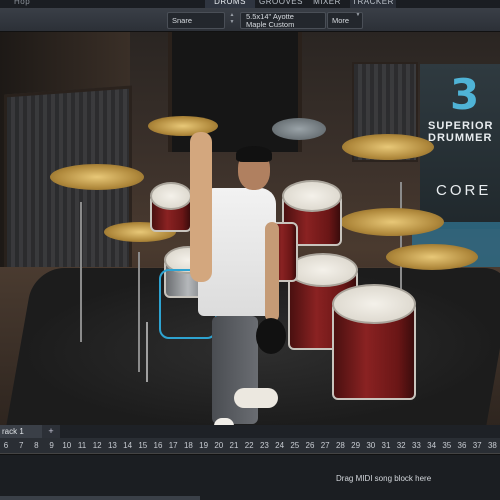  What do you see at coordinates (340, 445) in the screenshot?
I see `bar-number: 28` at bounding box center [340, 445].